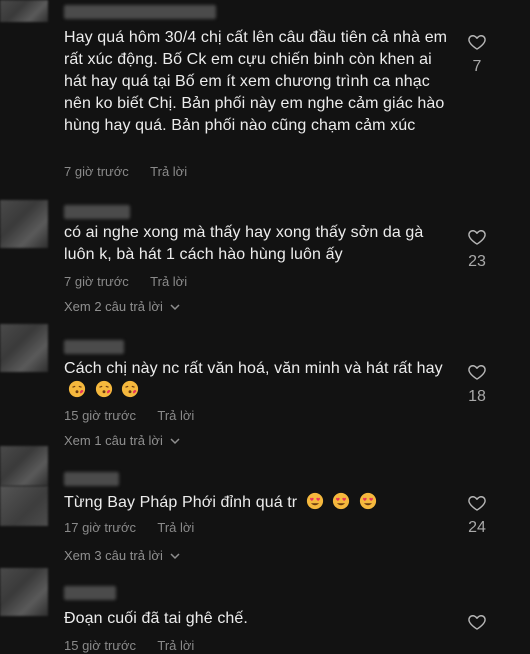 The image size is (530, 654). What do you see at coordinates (181, 502) in the screenshot?
I see `comment-text-body: Từng Bay Pháp Phới đỉnh quá tr` at bounding box center [181, 502].